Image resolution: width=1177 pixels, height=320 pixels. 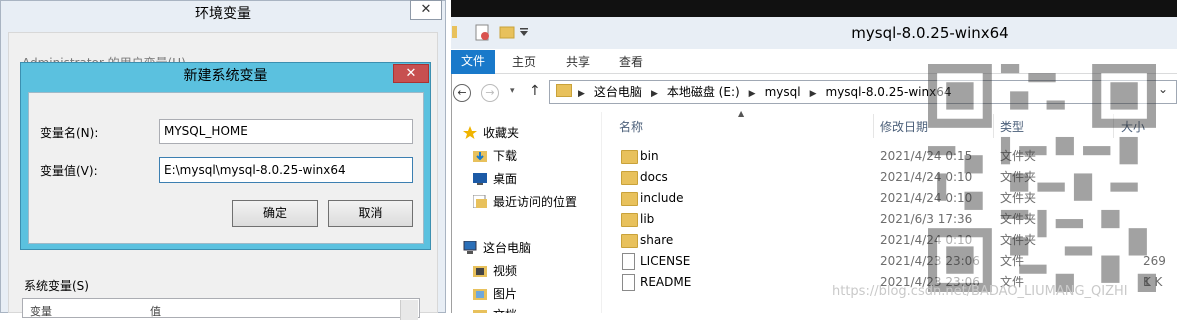 What do you see at coordinates (470, 132) in the screenshot?
I see `star-icon` at bounding box center [470, 132].